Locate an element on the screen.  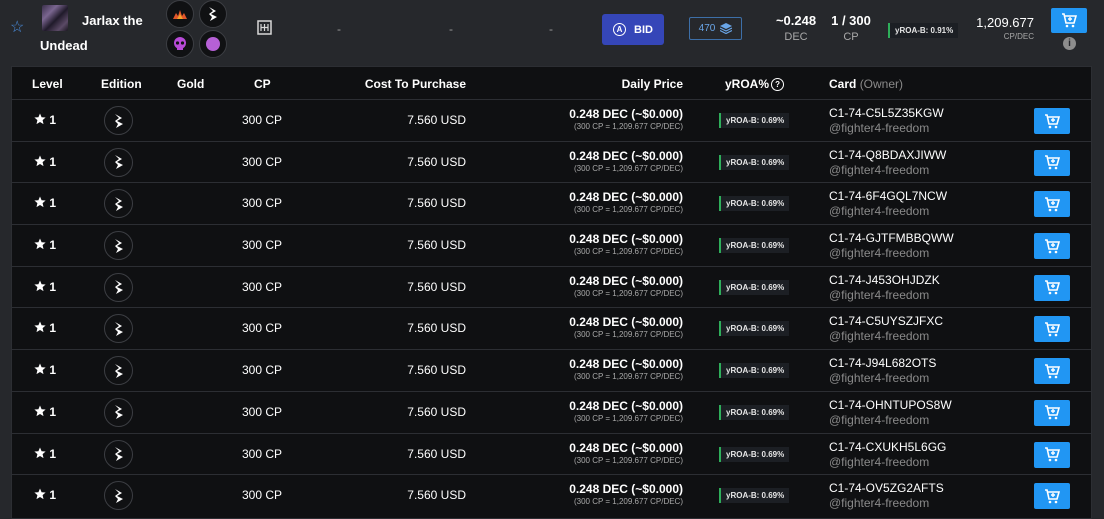
card-id: C1-74-OHNTUPOS8W is located at coordinates (890, 405).